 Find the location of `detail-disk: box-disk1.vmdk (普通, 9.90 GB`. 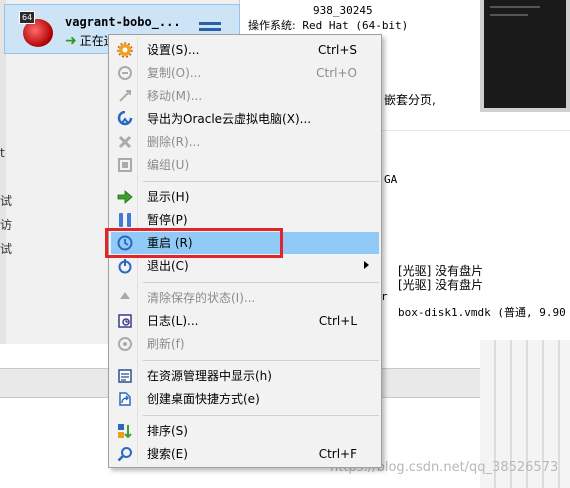

detail-disk: box-disk1.vmdk (普通, 9.90 GB is located at coordinates (484, 312).